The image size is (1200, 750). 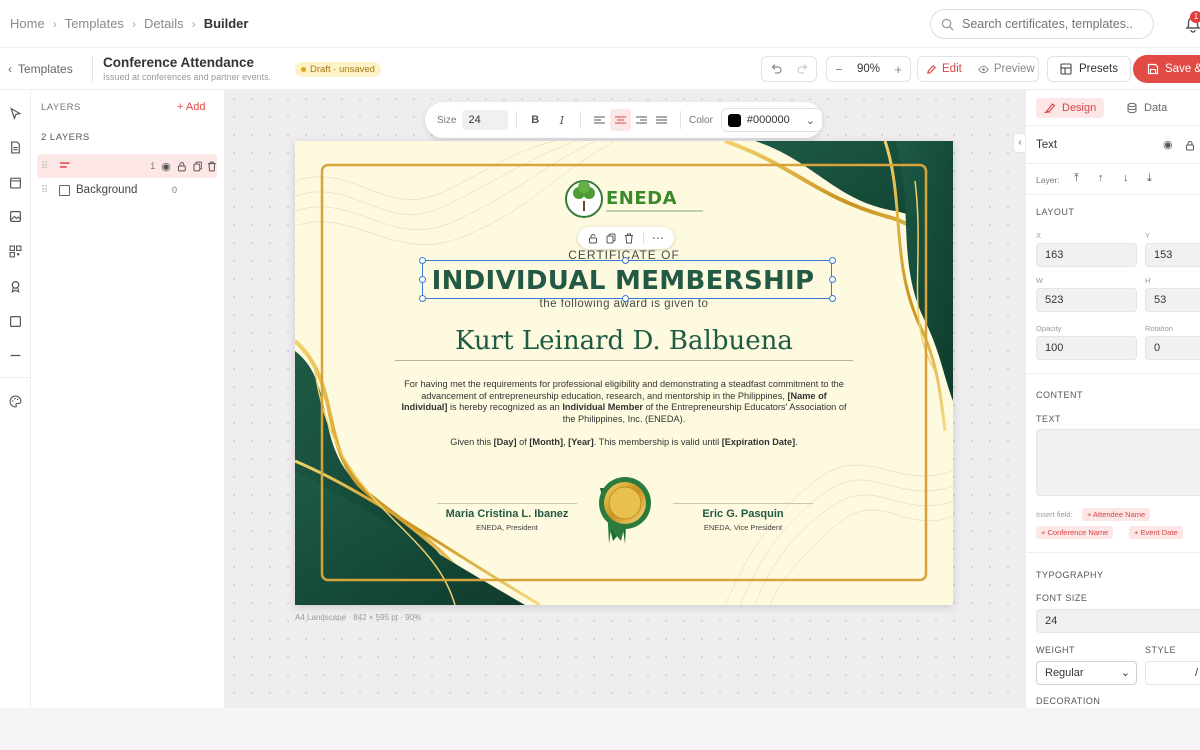 I want to click on text-tool, so click(x=15, y=147).